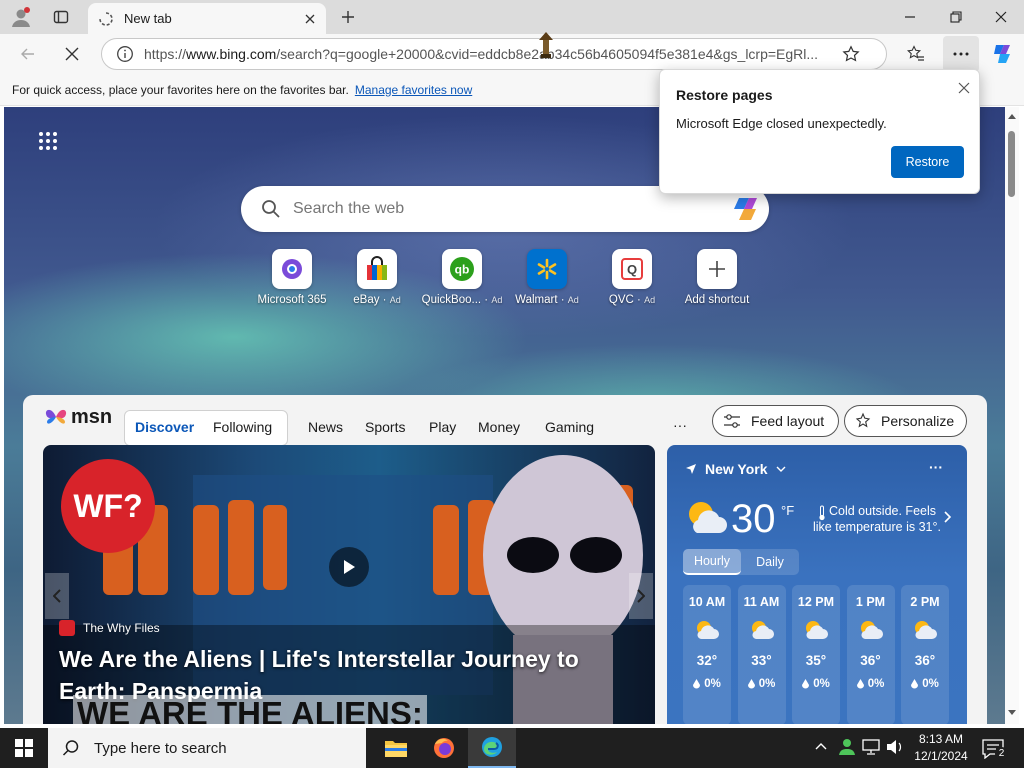 This screenshot has width=1024, height=768. I want to click on quick-link-ebay: eBay · Ad, so click(377, 277).